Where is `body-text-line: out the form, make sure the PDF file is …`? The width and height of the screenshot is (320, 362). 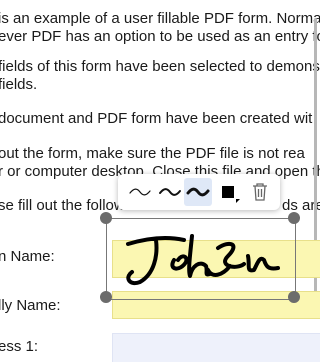
body-text-line: out the form, make sure the PDF file is … is located at coordinates (152, 153).